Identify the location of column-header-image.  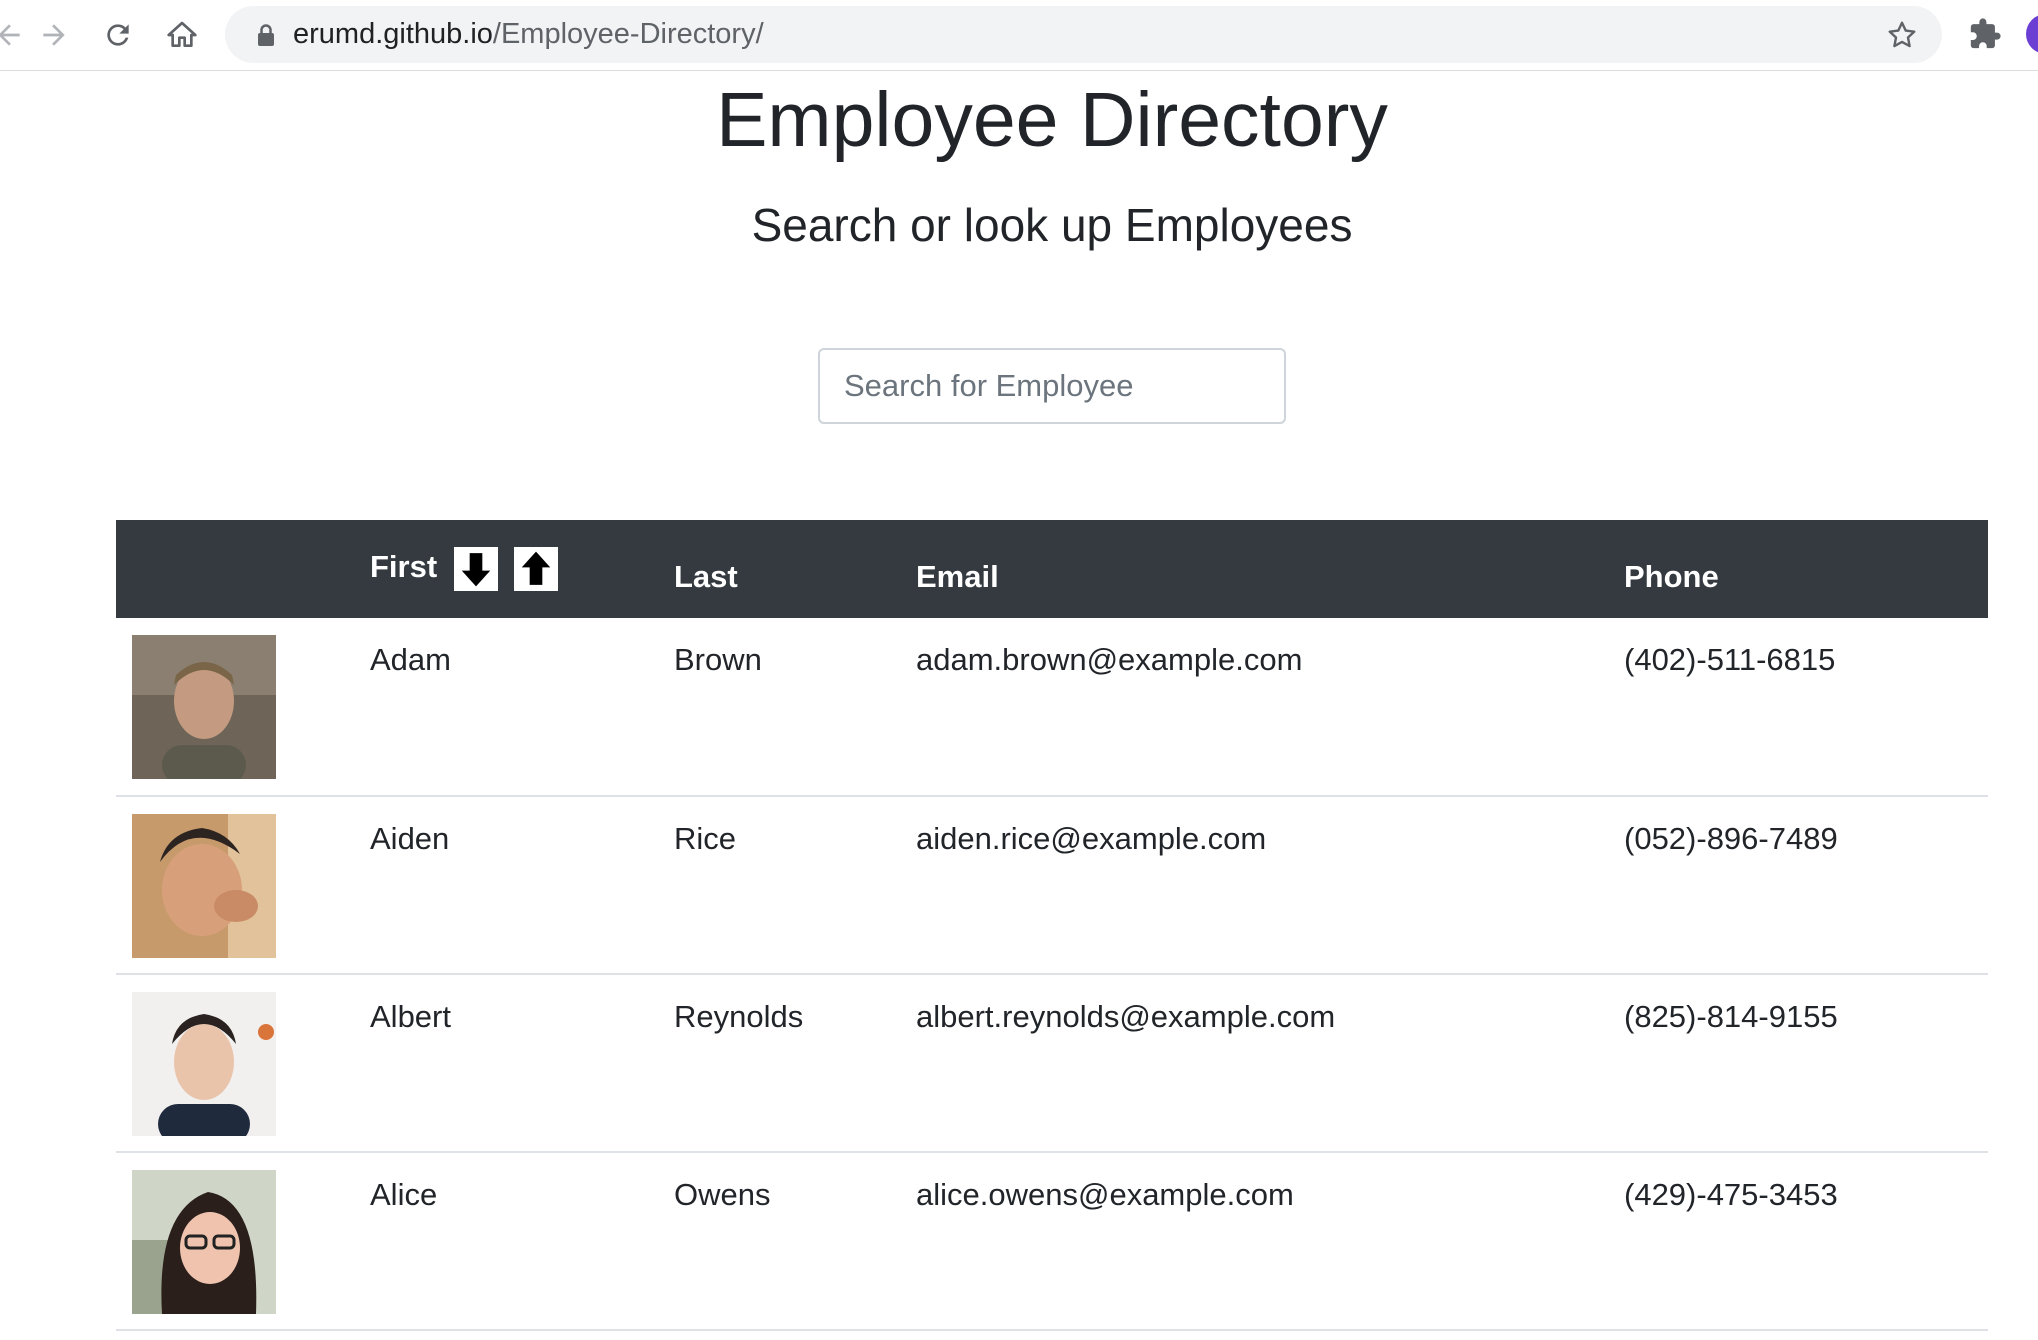
(243, 569).